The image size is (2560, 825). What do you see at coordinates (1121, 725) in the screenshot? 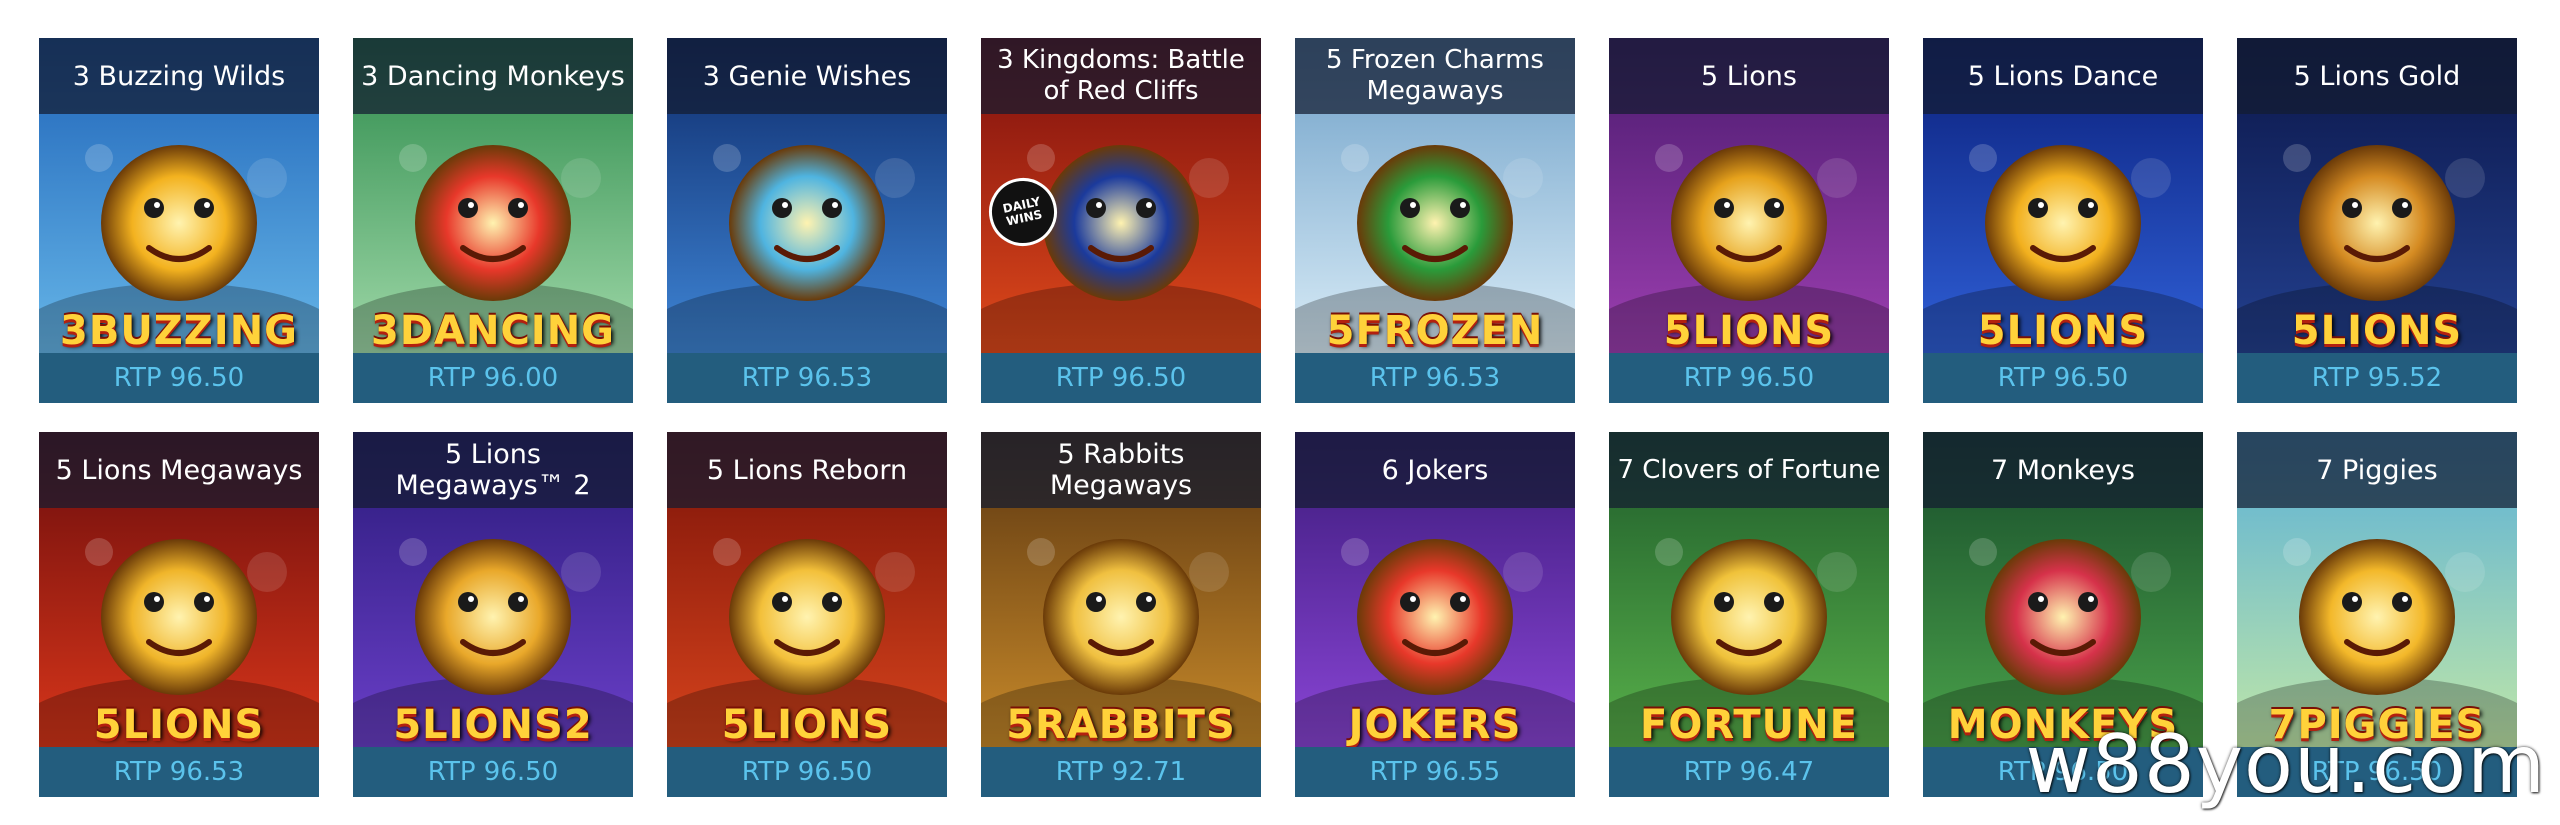
I see `game-logo-art: 5RABBITS` at bounding box center [1121, 725].